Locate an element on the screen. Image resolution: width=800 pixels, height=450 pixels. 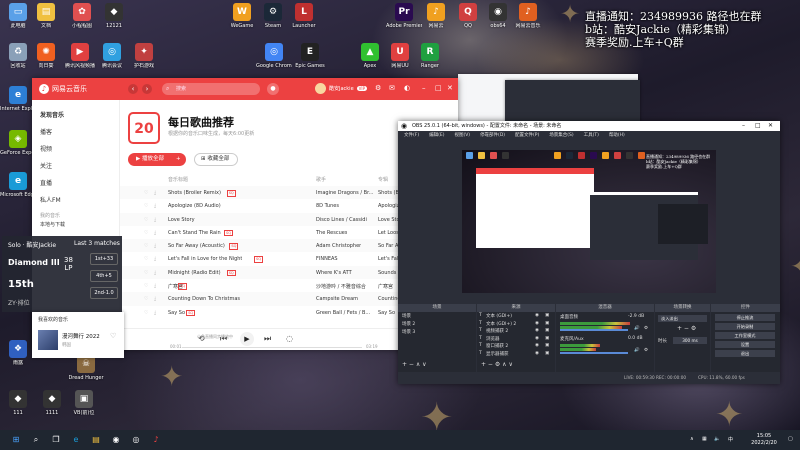
desktop-icon: e Microsoft Edge is located at coordinates (18, 185).